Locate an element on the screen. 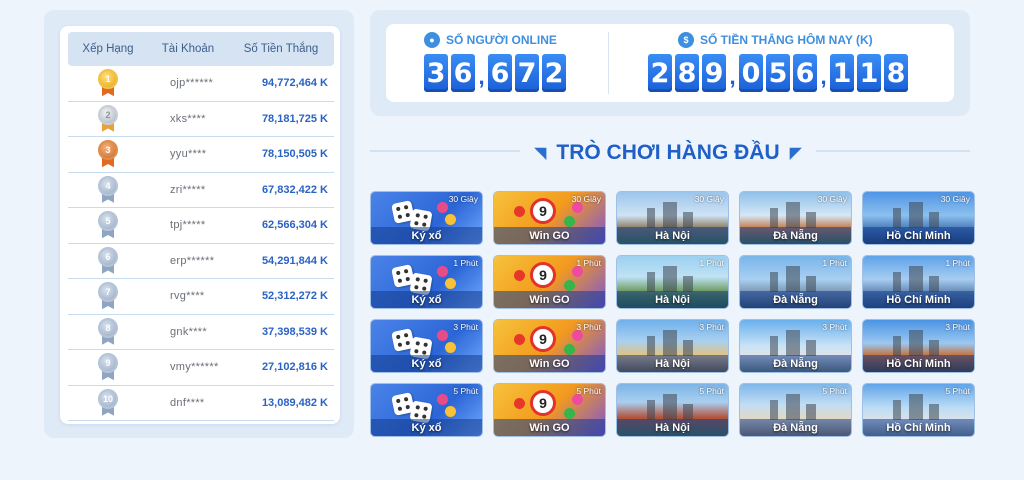 The image size is (1024, 480). today-counter: 289,056,118 is located at coordinates (779, 73).